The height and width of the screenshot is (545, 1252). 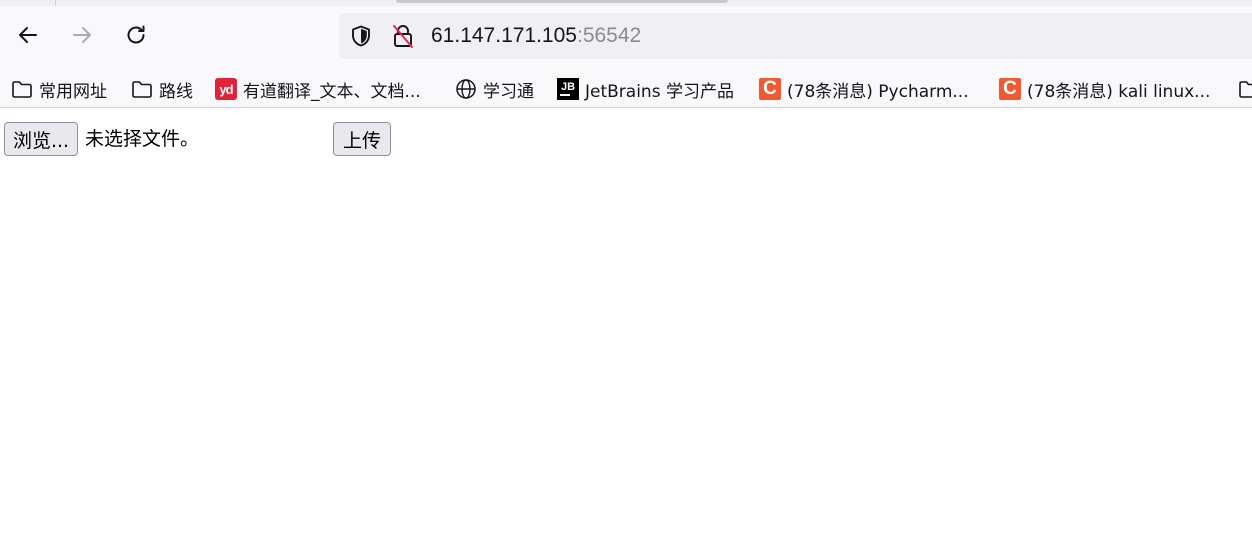 I want to click on bookmark-xuexitong: 学习通, so click(x=494, y=89).